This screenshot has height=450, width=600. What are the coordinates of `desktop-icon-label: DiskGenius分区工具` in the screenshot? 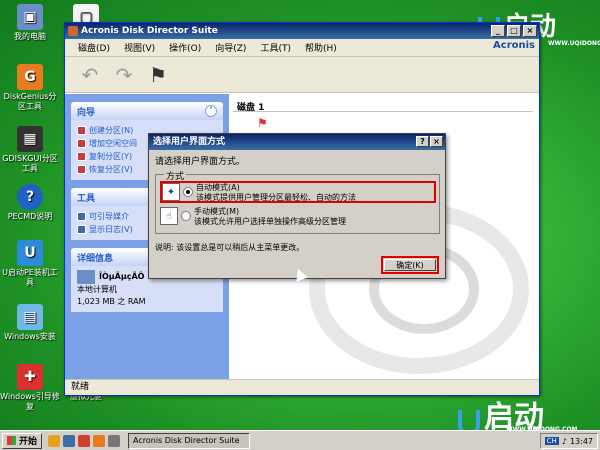 It's located at (30, 101).